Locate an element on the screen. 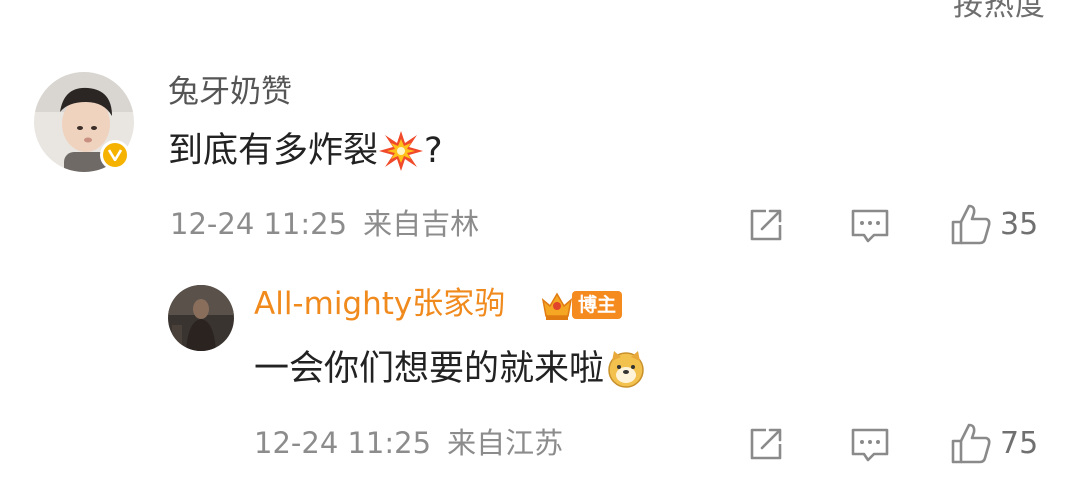 The width and height of the screenshot is (1080, 478). reply-share-button is located at coordinates (766, 444).